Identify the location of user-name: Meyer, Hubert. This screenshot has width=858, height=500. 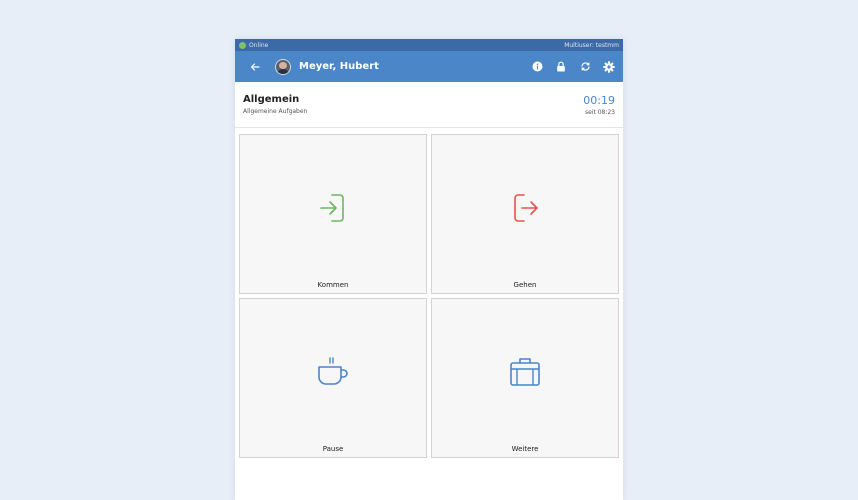
(339, 66).